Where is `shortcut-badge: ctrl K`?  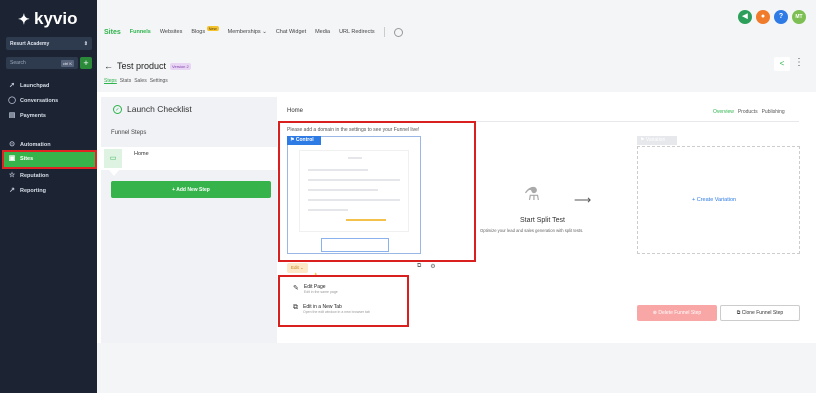 shortcut-badge: ctrl K is located at coordinates (67, 63).